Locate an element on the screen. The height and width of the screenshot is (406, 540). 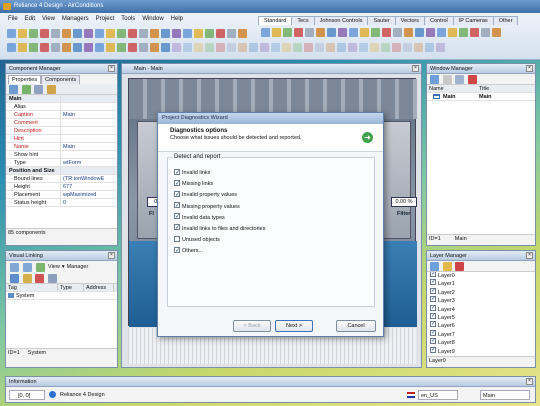
property-value: 677 is located at coordinates (86, 186).